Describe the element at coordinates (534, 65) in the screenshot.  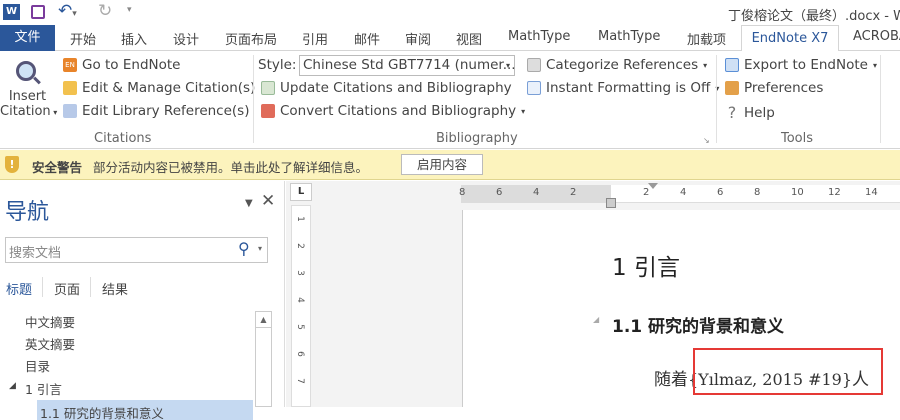
I see `document-list-icon` at that location.